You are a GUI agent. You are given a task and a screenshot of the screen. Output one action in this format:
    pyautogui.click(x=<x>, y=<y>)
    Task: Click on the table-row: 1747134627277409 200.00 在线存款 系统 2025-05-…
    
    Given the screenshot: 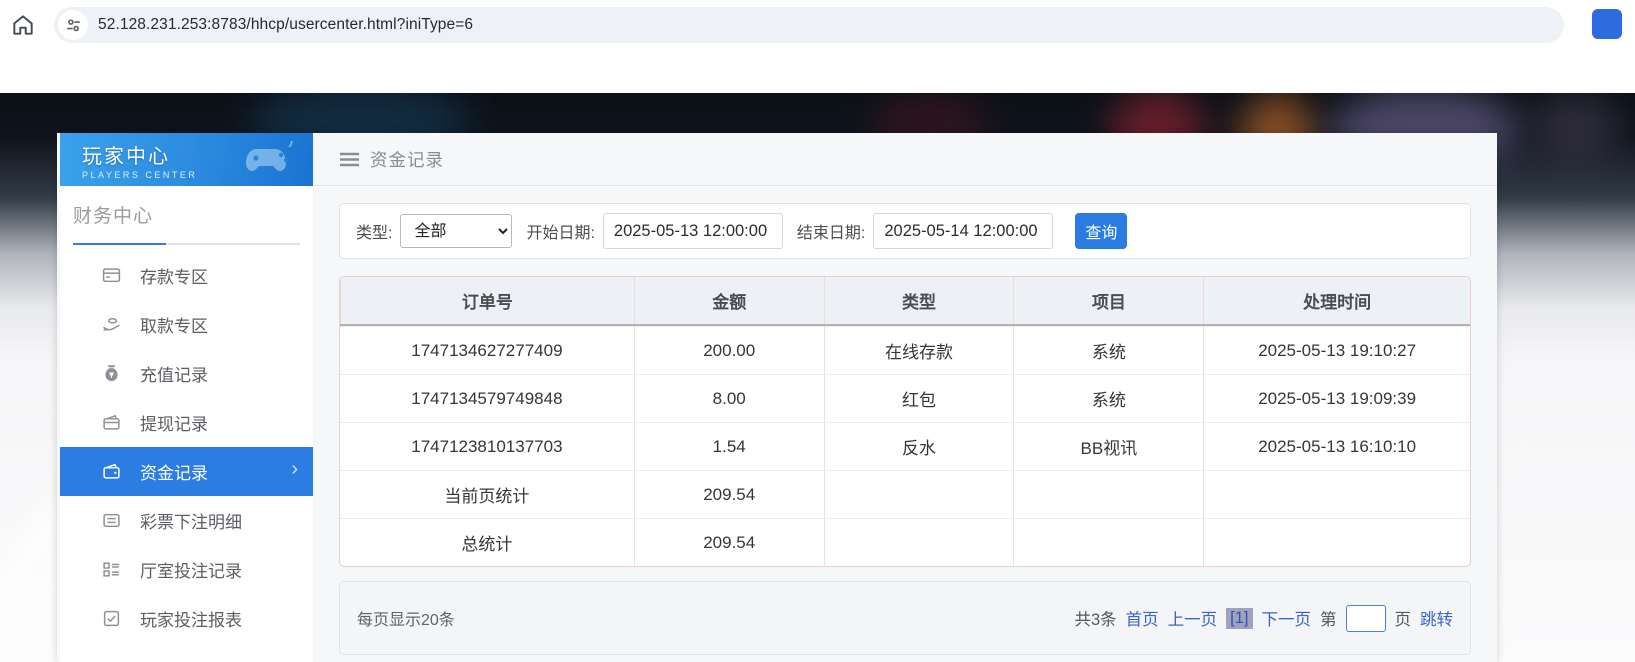 What is the action you would take?
    pyautogui.click(x=905, y=350)
    